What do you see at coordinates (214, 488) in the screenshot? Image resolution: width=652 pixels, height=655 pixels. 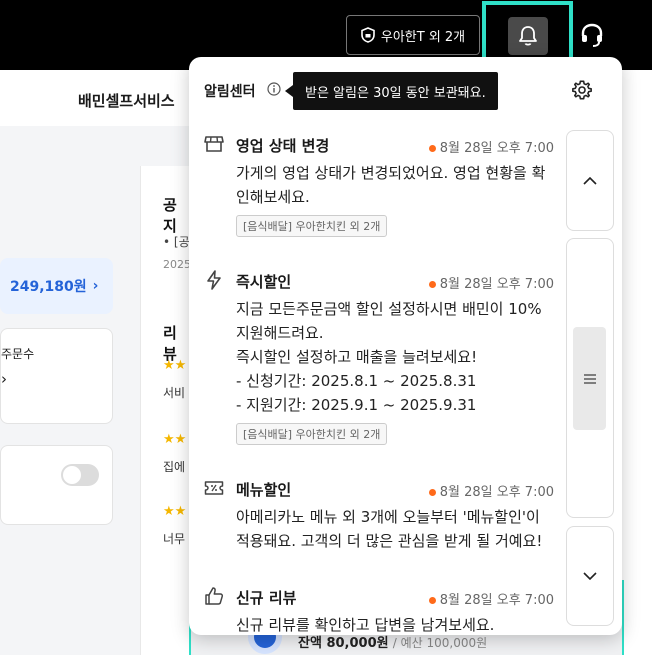 I see `discount-ticket-icon` at bounding box center [214, 488].